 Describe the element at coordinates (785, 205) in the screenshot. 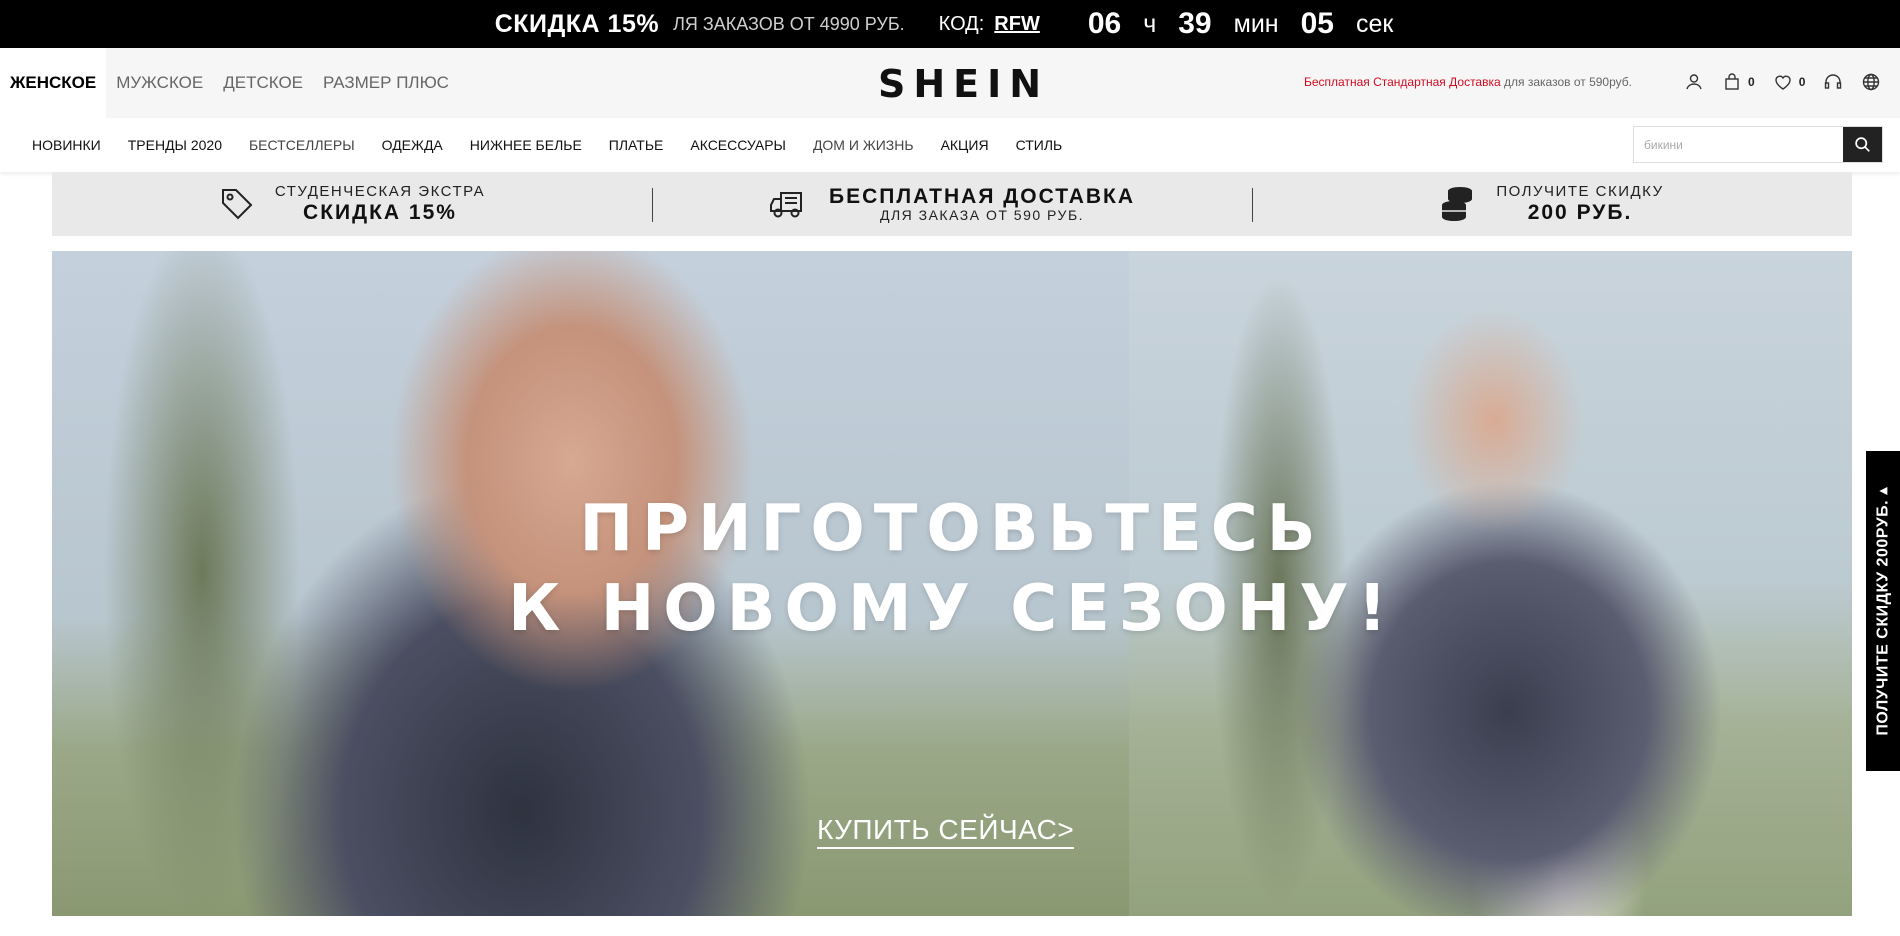

I see `truck-icon` at that location.